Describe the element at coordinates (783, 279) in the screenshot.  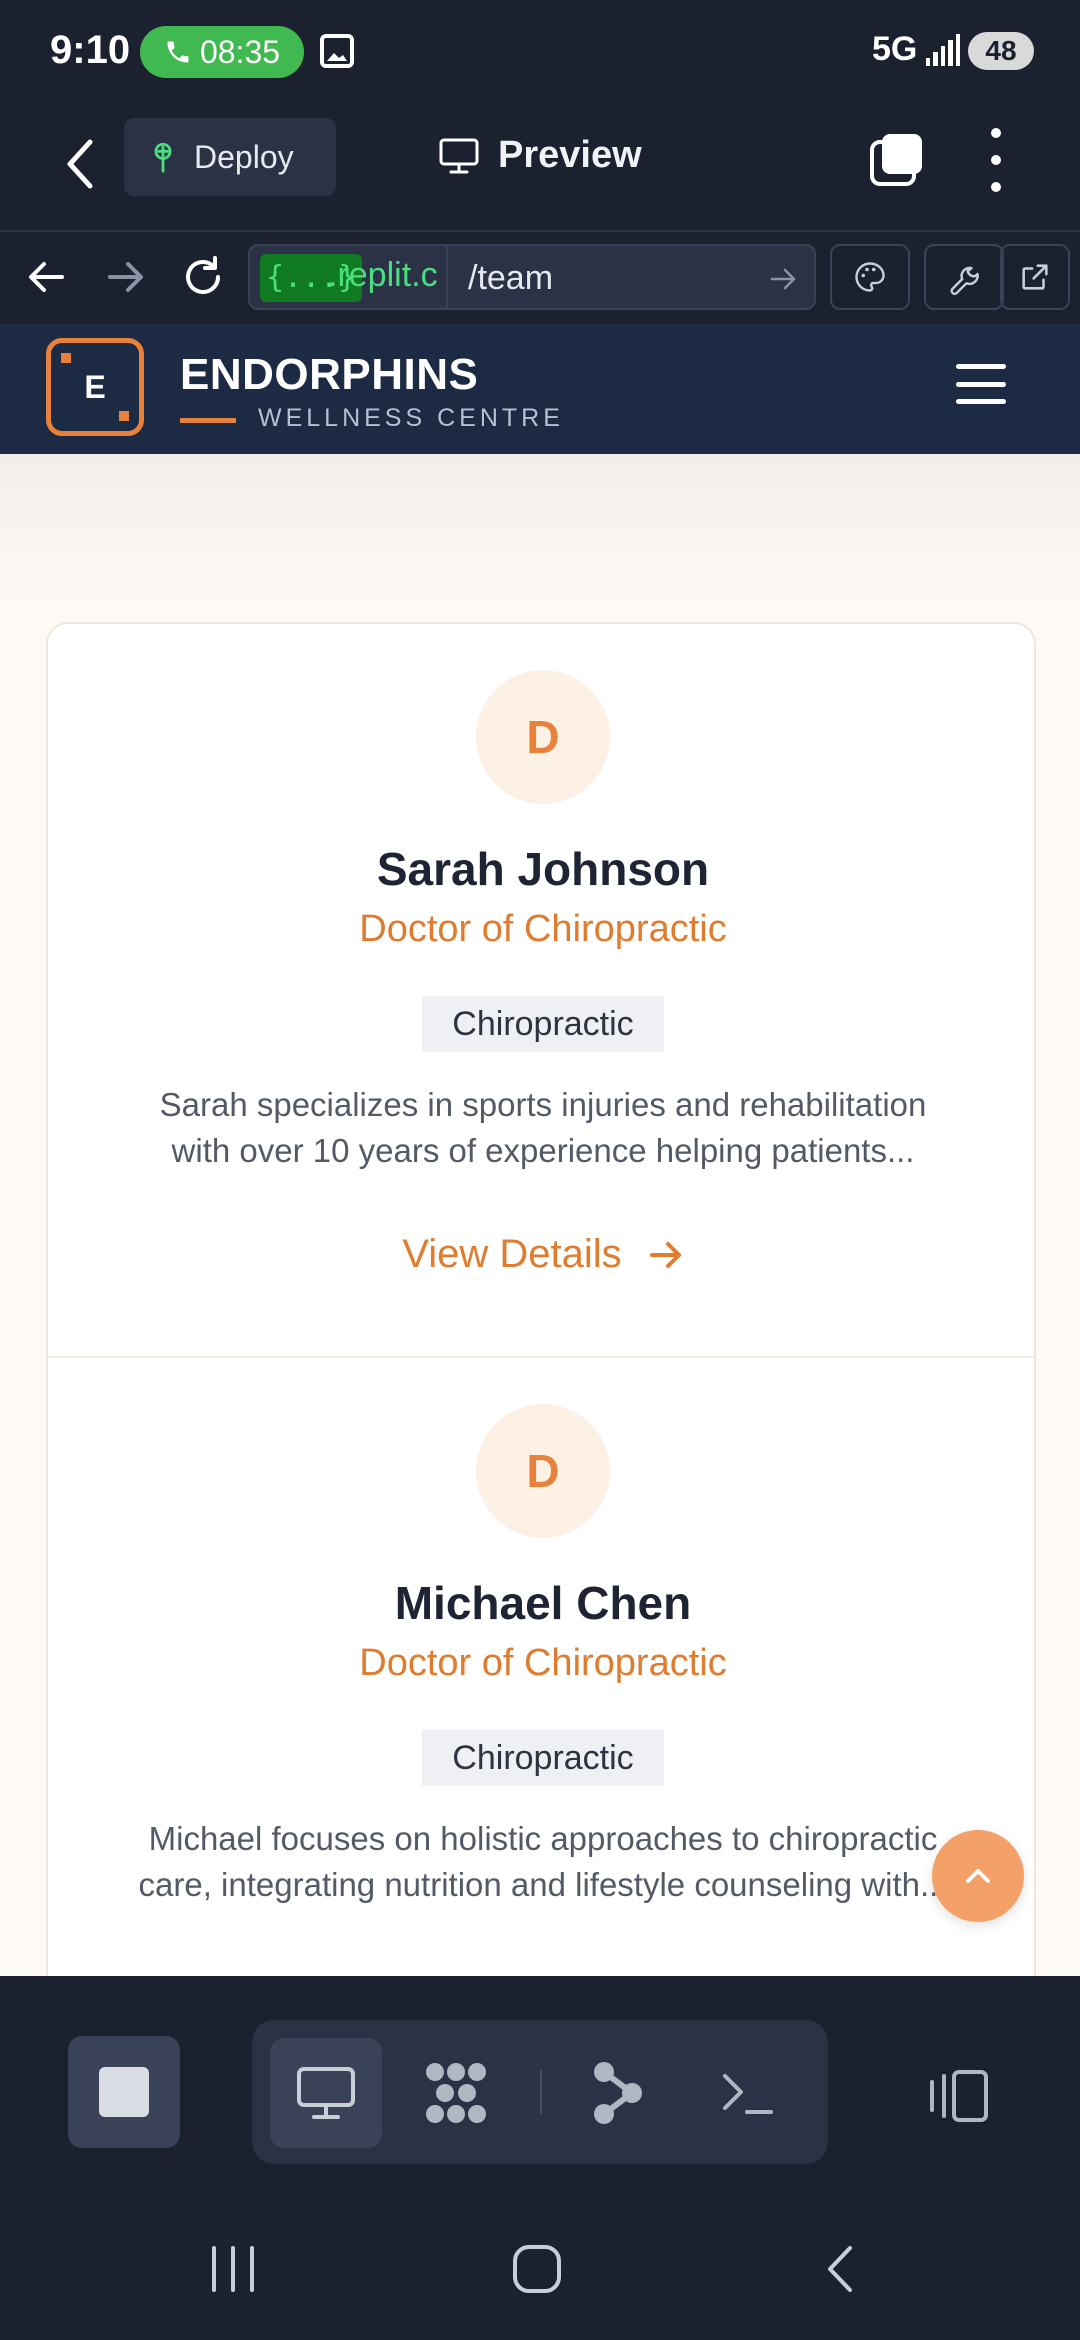
I see `go-arrow-icon` at that location.